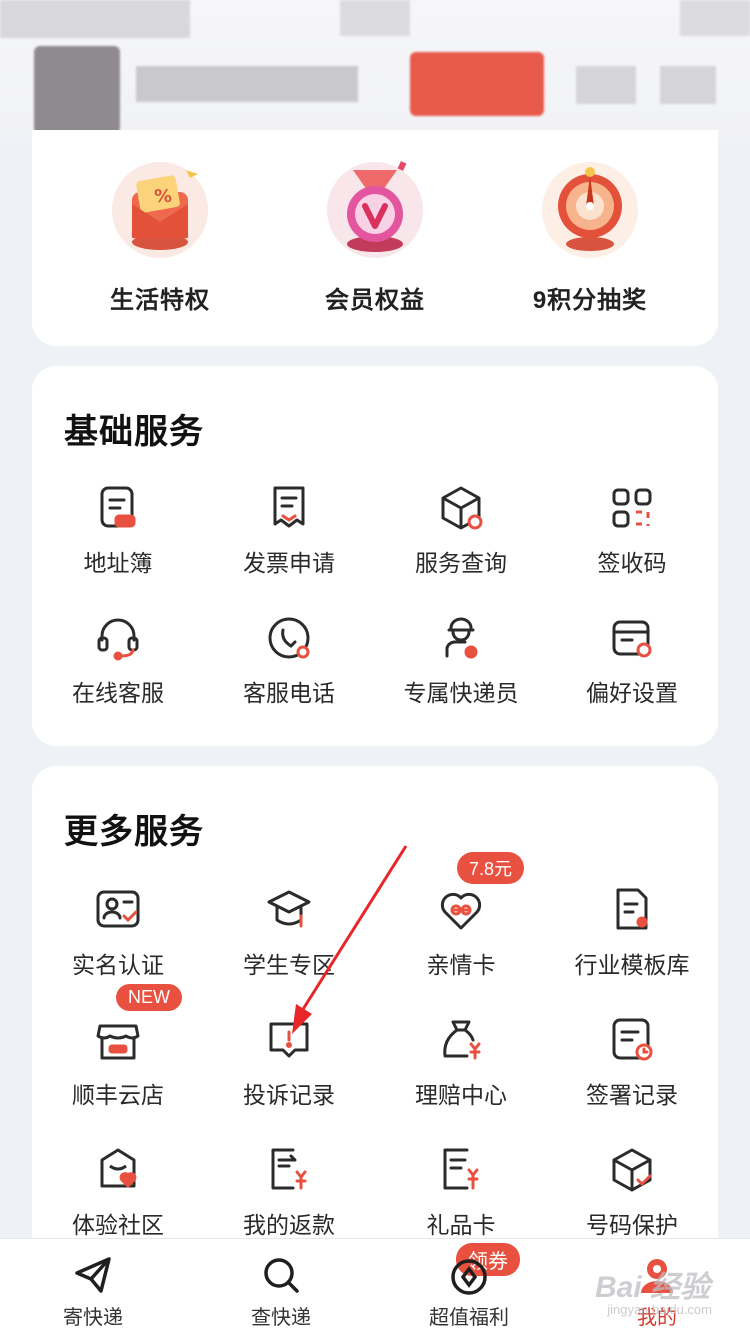 This screenshot has width=750, height=1334. I want to click on nav-track: 查快递, so click(281, 1291).